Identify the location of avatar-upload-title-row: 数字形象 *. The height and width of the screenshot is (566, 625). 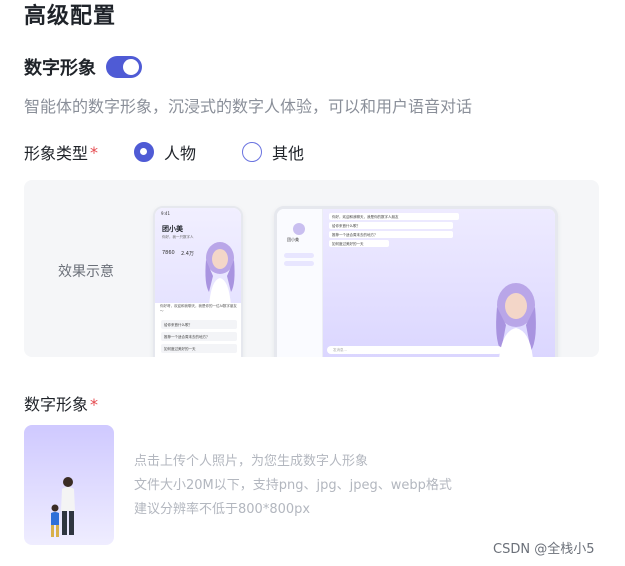
(61, 403).